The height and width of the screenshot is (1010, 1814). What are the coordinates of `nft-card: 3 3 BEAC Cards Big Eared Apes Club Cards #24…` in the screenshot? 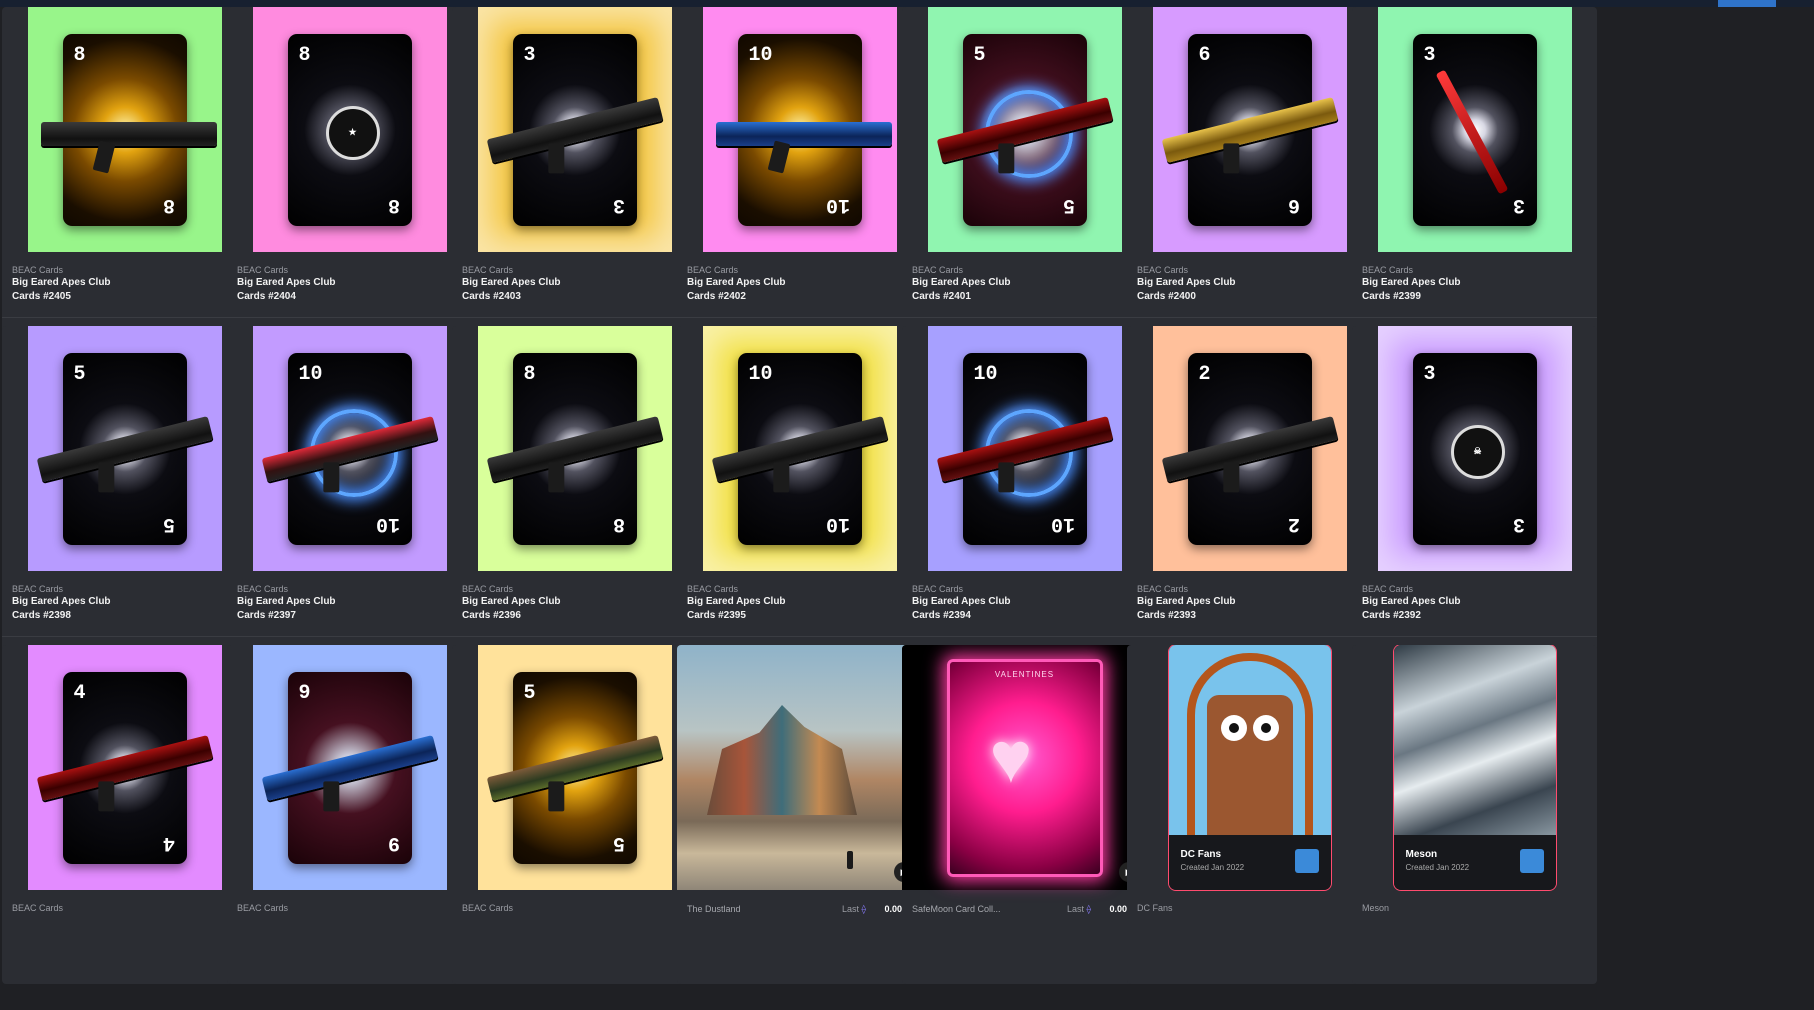 It's located at (574, 176).